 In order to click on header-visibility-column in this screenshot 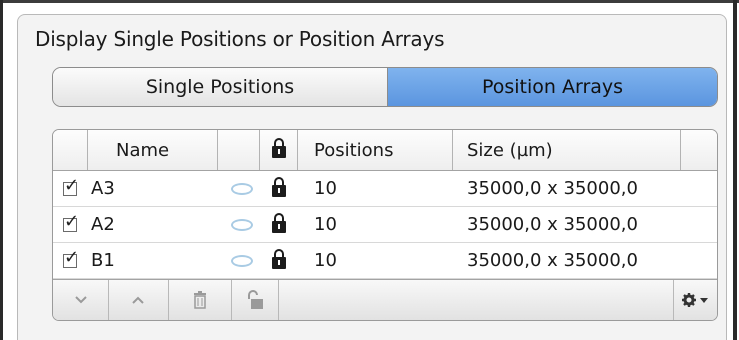, I will do `click(239, 150)`.